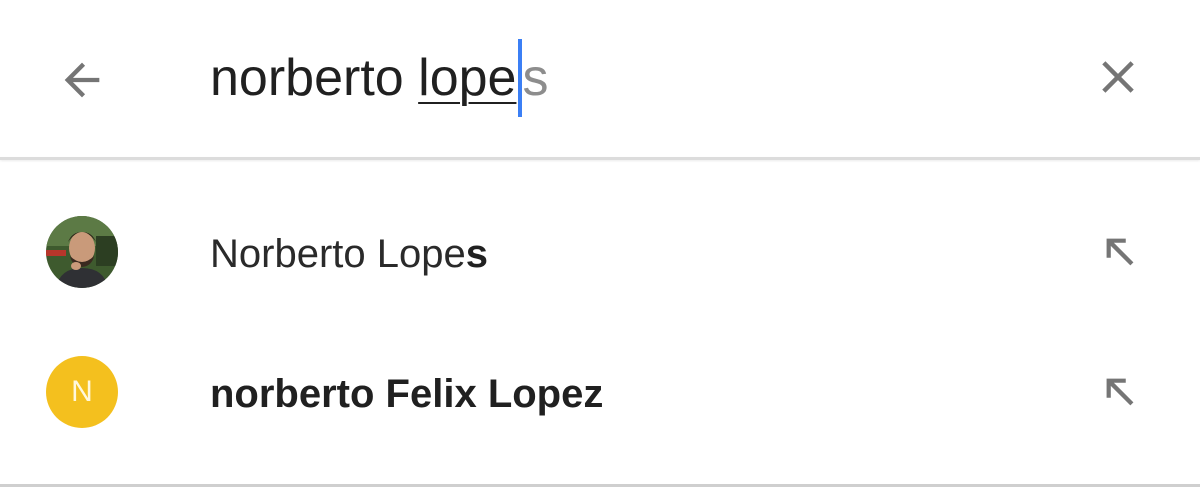  I want to click on avatar-letter: N, so click(82, 391).